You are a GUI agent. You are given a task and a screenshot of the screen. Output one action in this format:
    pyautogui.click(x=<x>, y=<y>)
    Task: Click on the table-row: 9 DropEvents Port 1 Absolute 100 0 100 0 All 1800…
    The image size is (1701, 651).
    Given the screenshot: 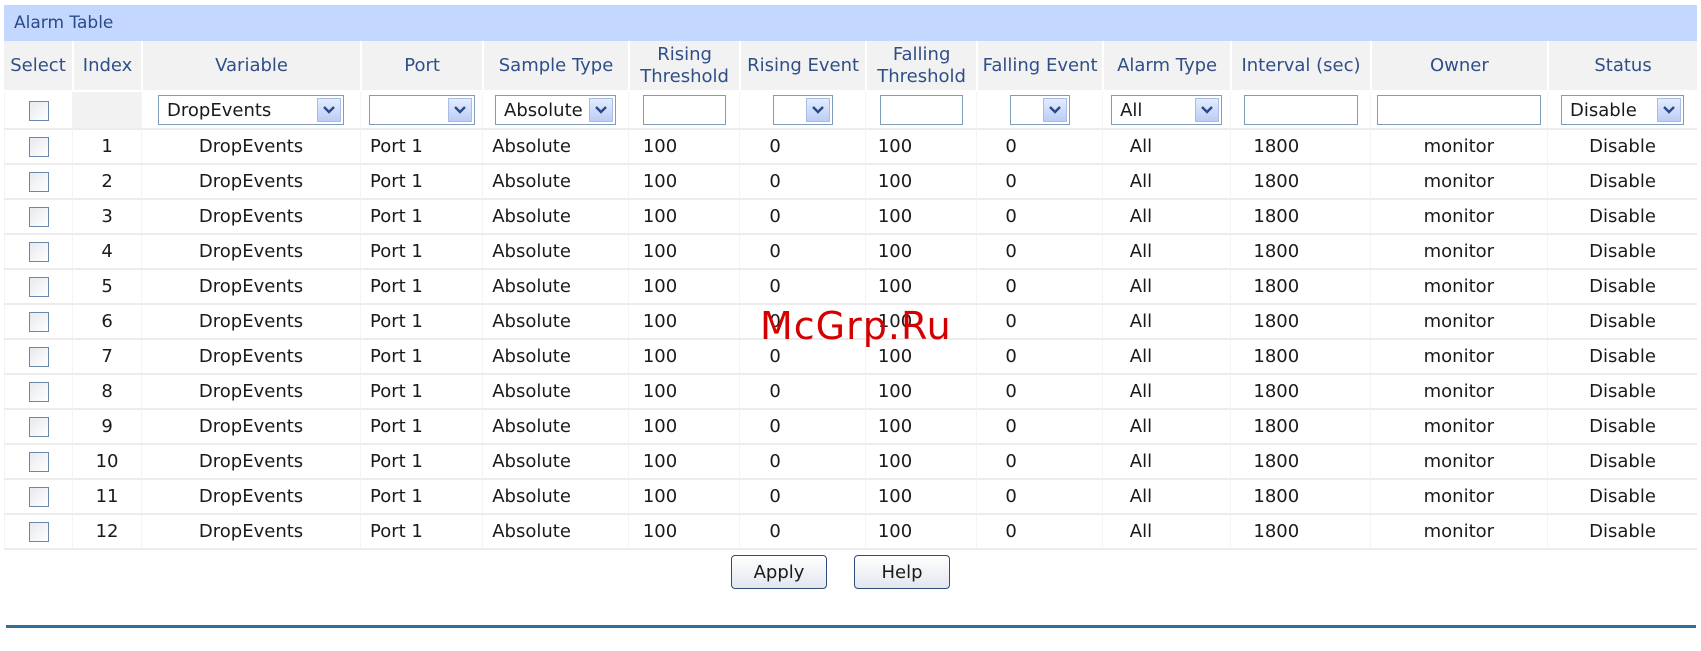 What is the action you would take?
    pyautogui.click(x=850, y=427)
    